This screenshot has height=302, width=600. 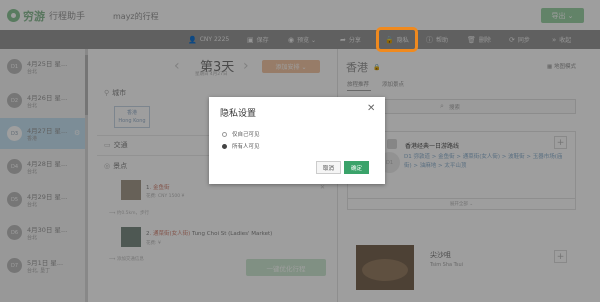 I want to click on confirm-button: 确定, so click(x=356, y=167).